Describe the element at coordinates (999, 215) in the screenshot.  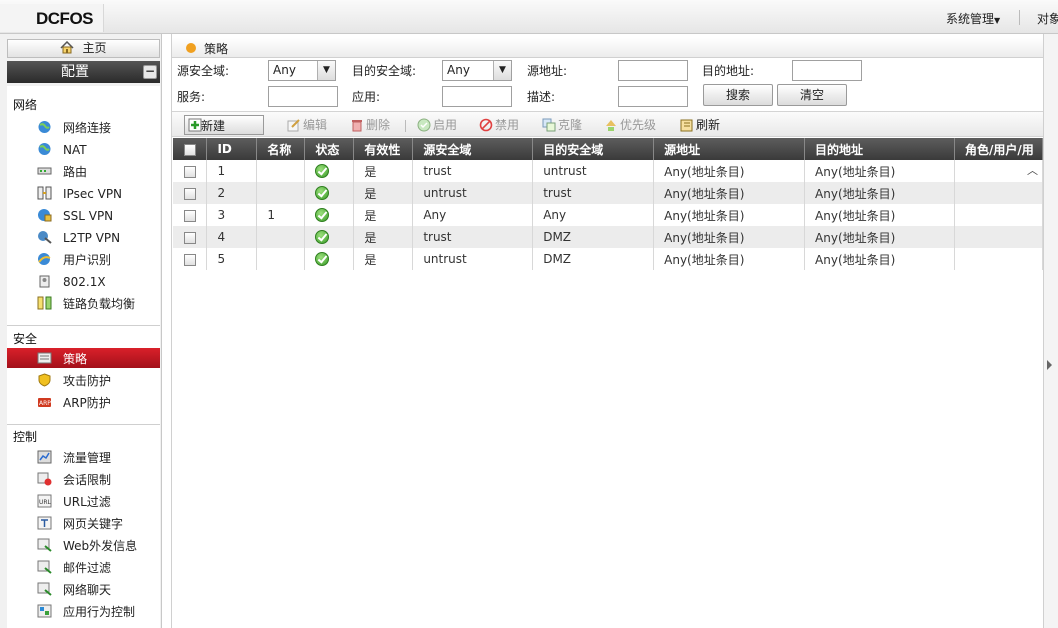
I see `cell-role-user` at that location.